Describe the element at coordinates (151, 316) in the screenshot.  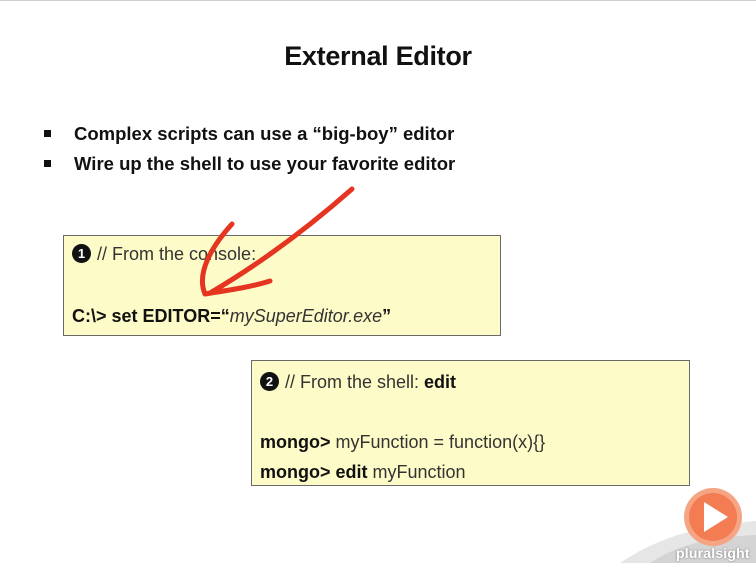
I see `console-command-prefix: C:\> set EDITOR=“` at that location.